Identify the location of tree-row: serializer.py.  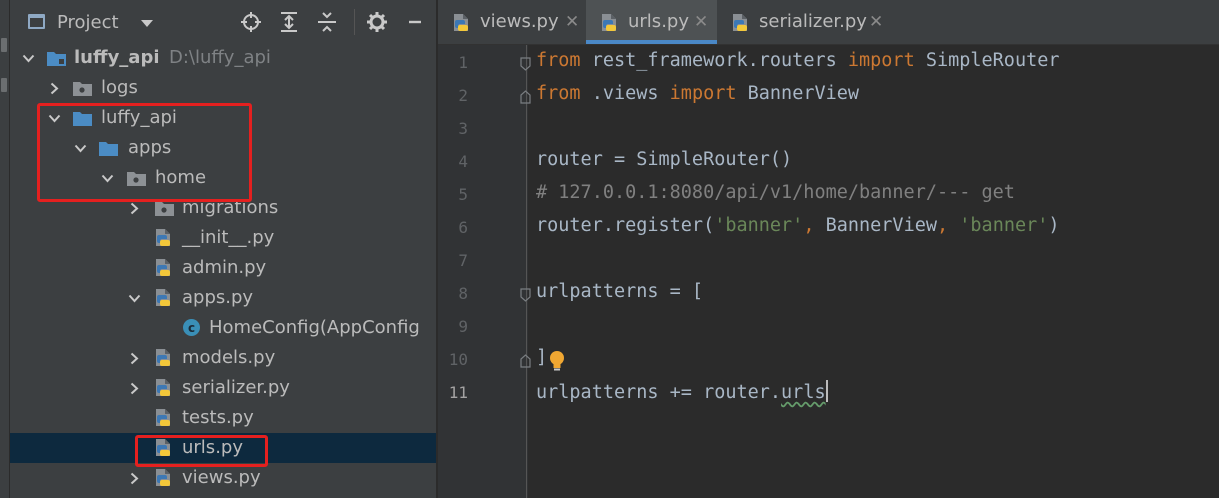
(223, 388).